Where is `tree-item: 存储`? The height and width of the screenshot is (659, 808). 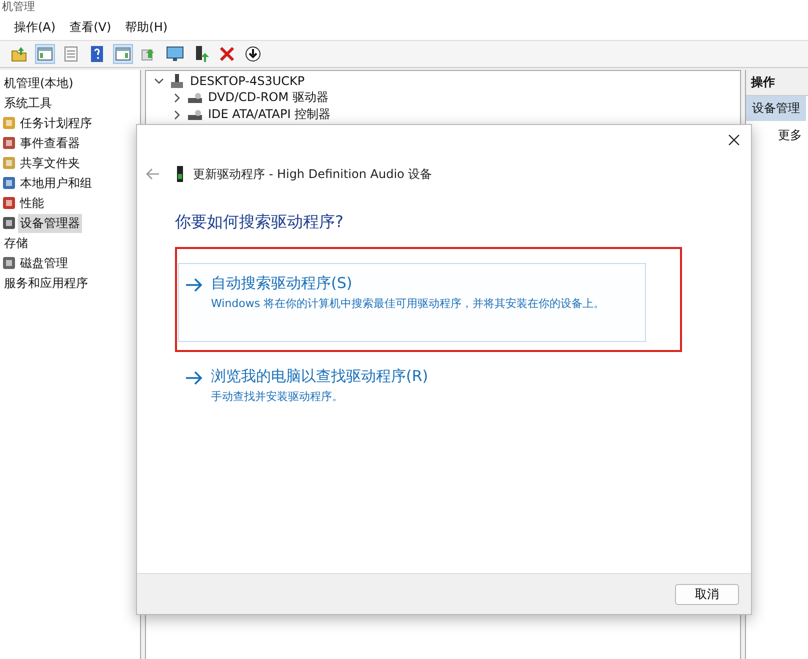 tree-item: 存储 is located at coordinates (16, 243).